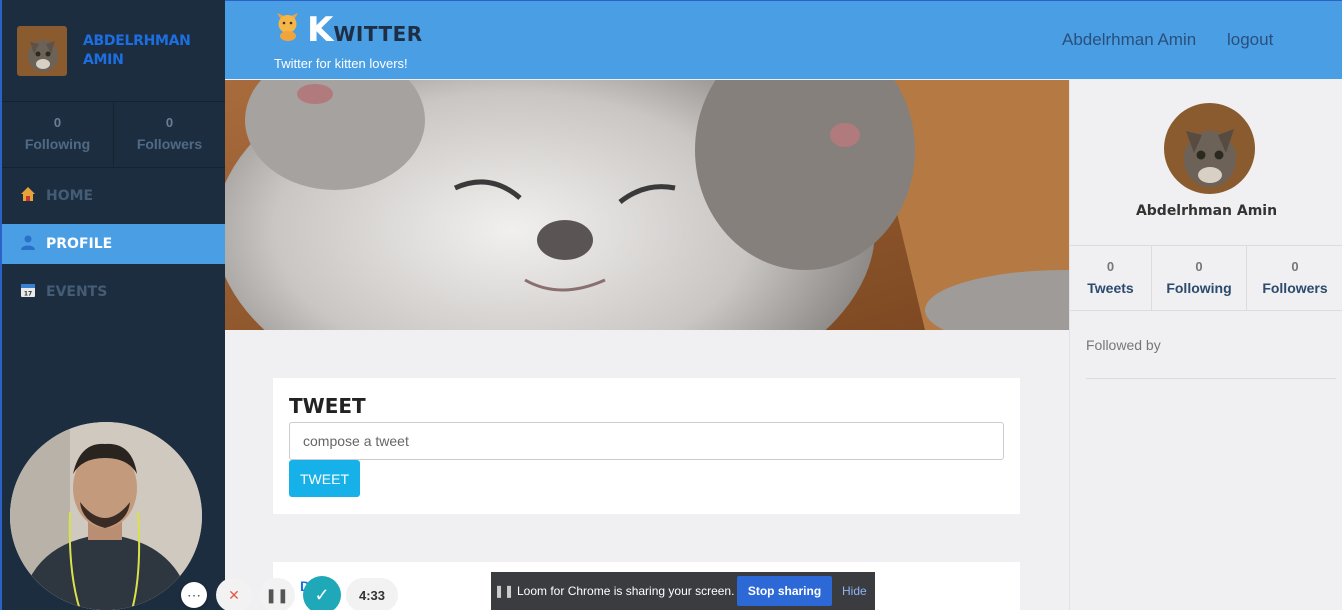 This screenshot has width=1342, height=610. I want to click on loom-finish-button: ✓, so click(322, 593).